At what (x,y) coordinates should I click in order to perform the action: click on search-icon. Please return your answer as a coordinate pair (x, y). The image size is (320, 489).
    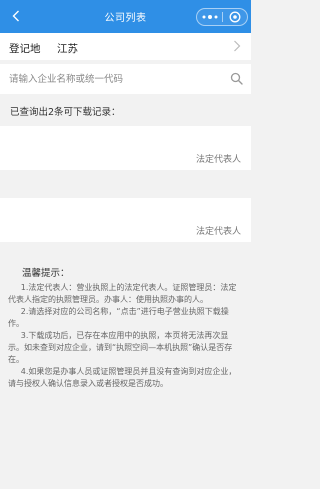
    Looking at the image, I should click on (236, 78).